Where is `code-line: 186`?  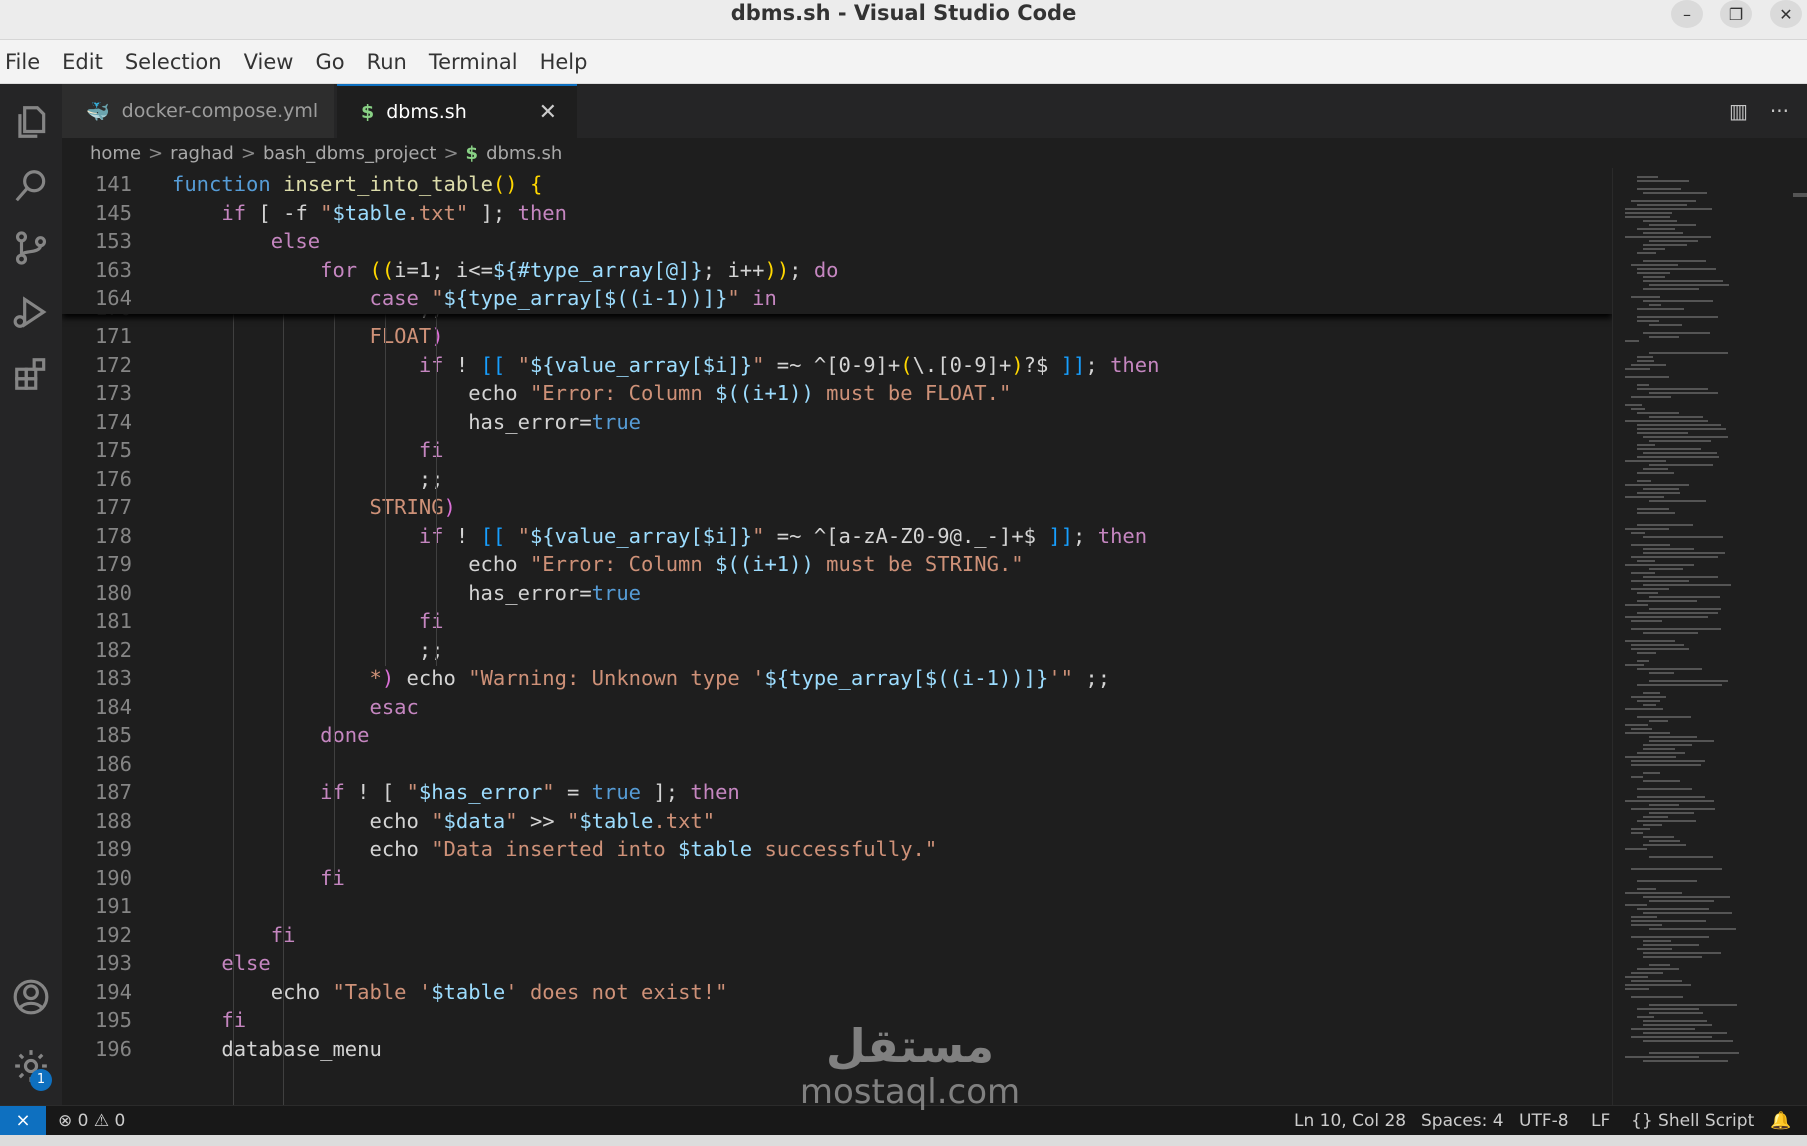 code-line: 186 is located at coordinates (837, 764).